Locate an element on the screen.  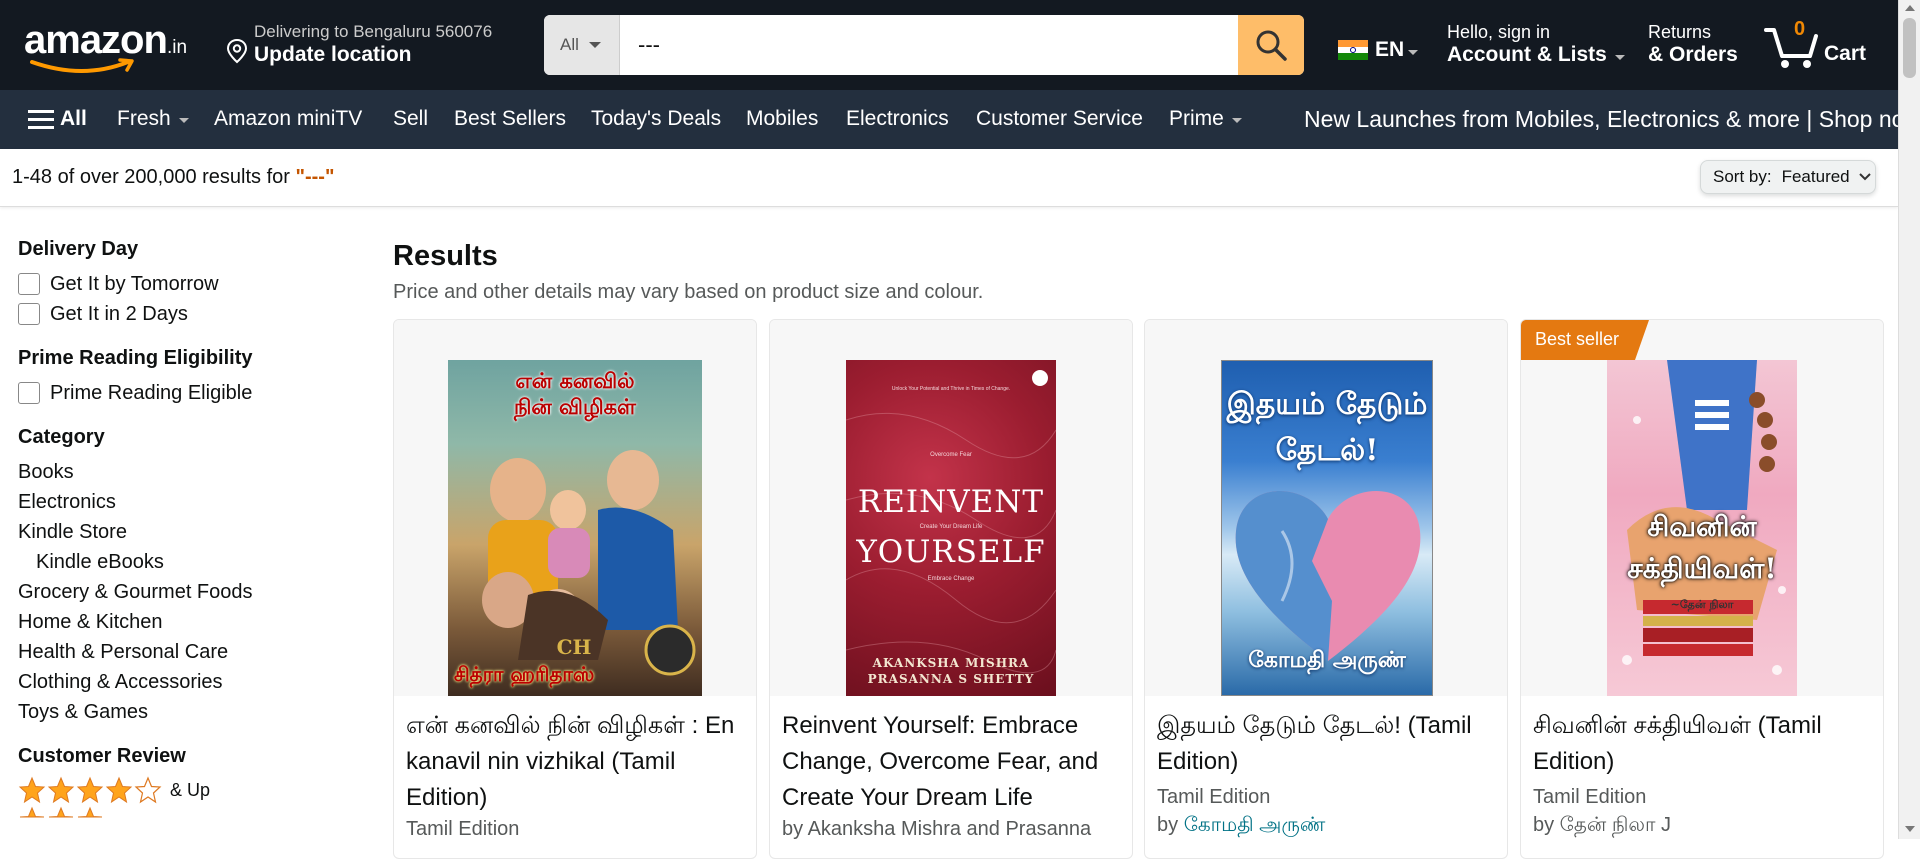
rating-suffix: & Up is located at coordinates (190, 789).